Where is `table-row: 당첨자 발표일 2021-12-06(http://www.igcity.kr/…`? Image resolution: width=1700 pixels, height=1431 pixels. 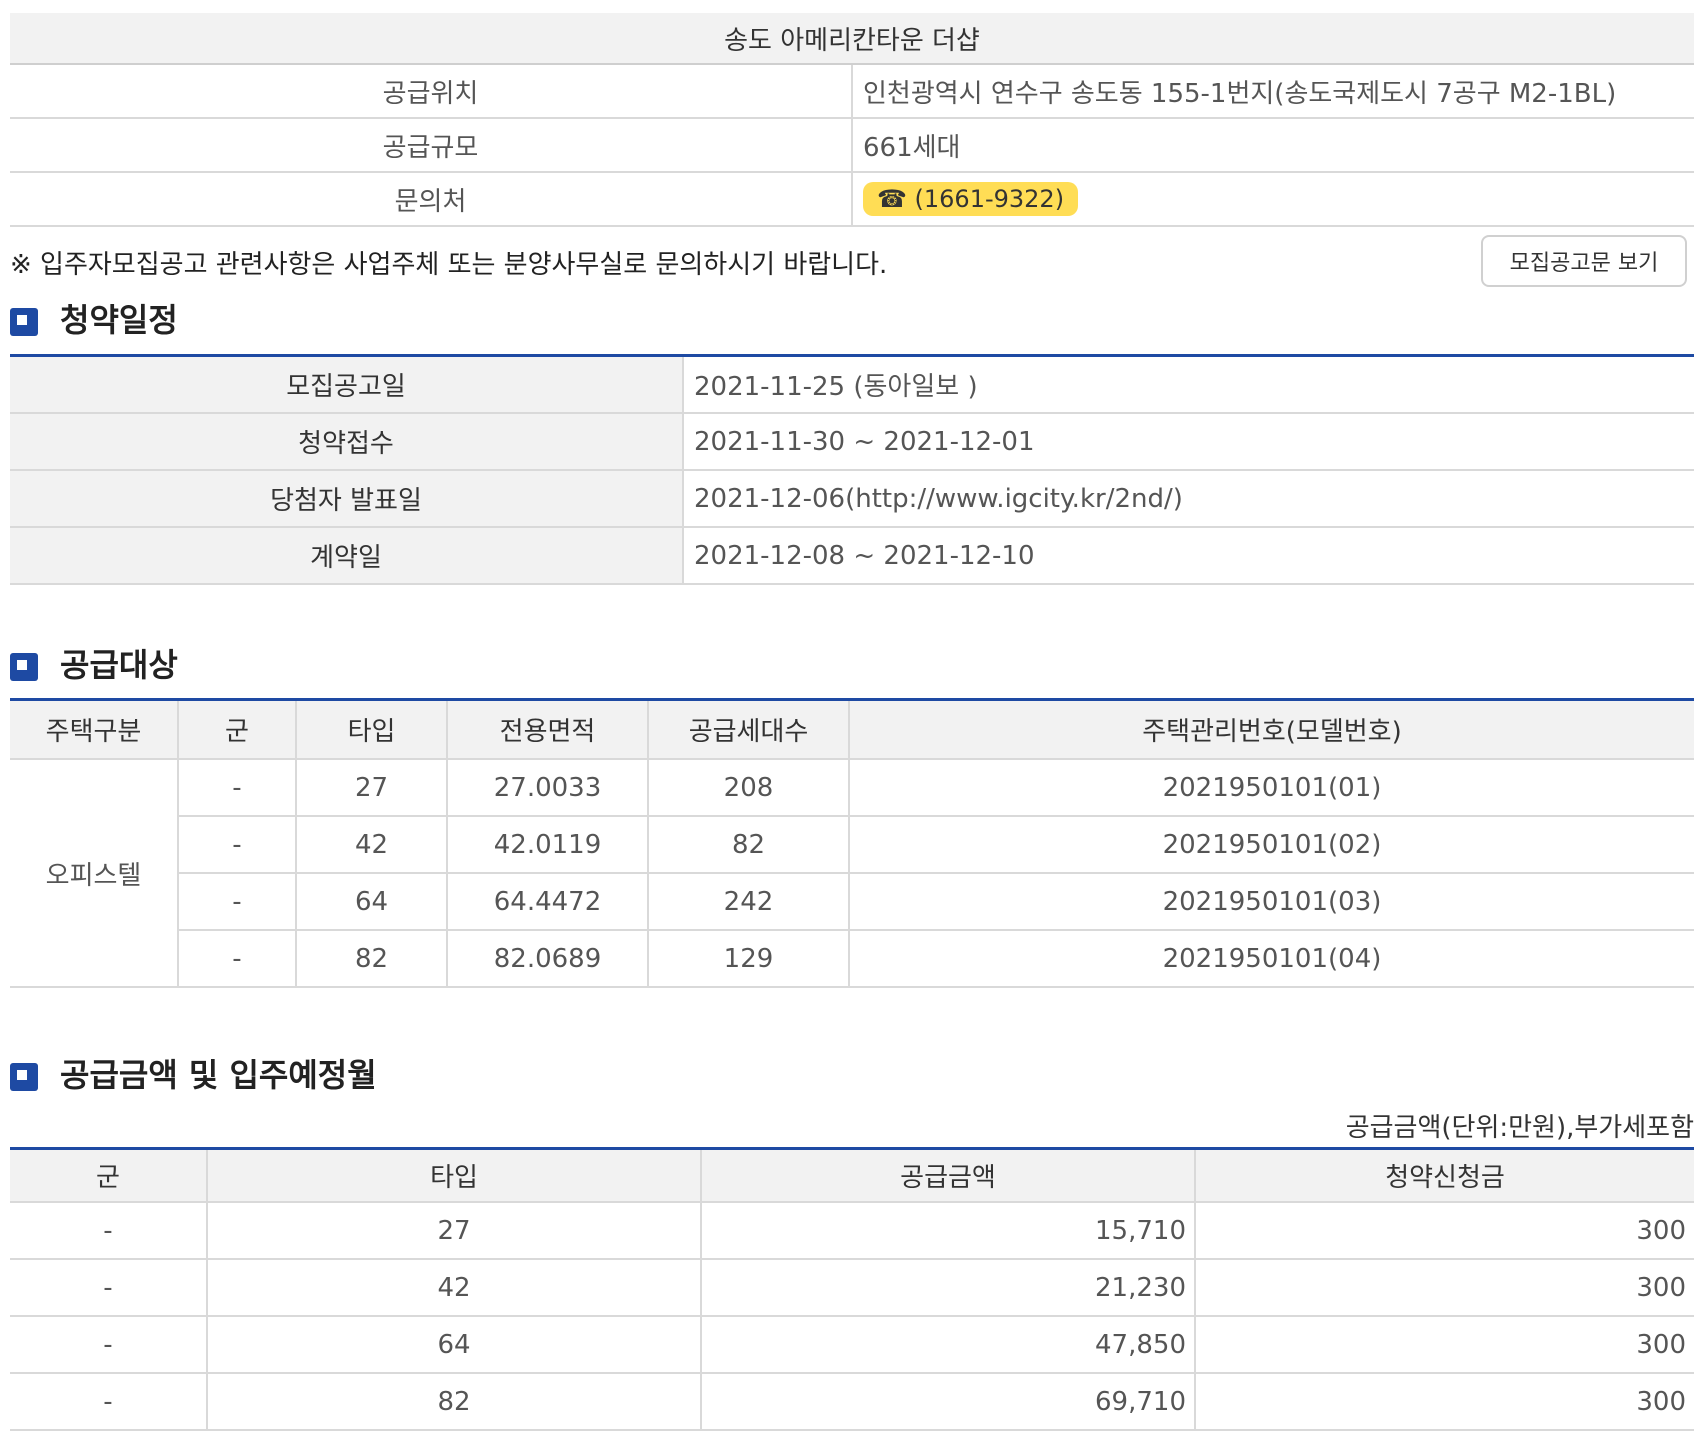
table-row: 당첨자 발표일 2021-12-06(http://www.igcity.kr/… is located at coordinates (852, 499).